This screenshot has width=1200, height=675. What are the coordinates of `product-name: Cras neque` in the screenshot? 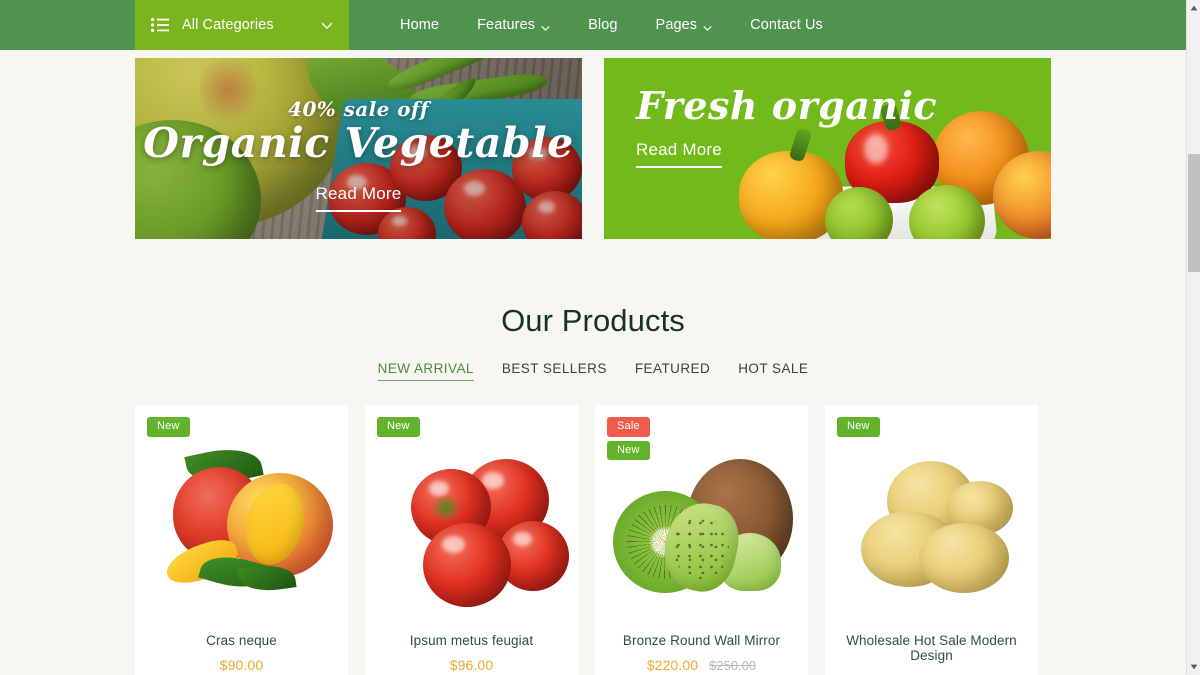 It's located at (241, 640).